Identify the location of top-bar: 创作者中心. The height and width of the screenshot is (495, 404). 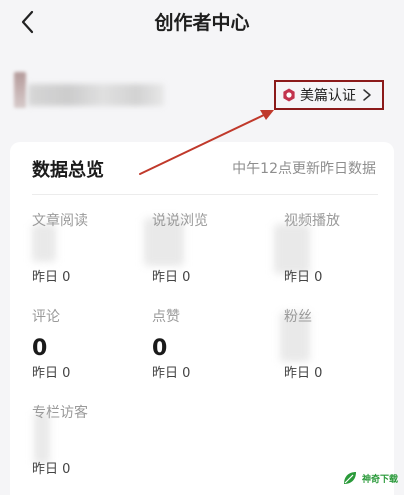
(202, 22).